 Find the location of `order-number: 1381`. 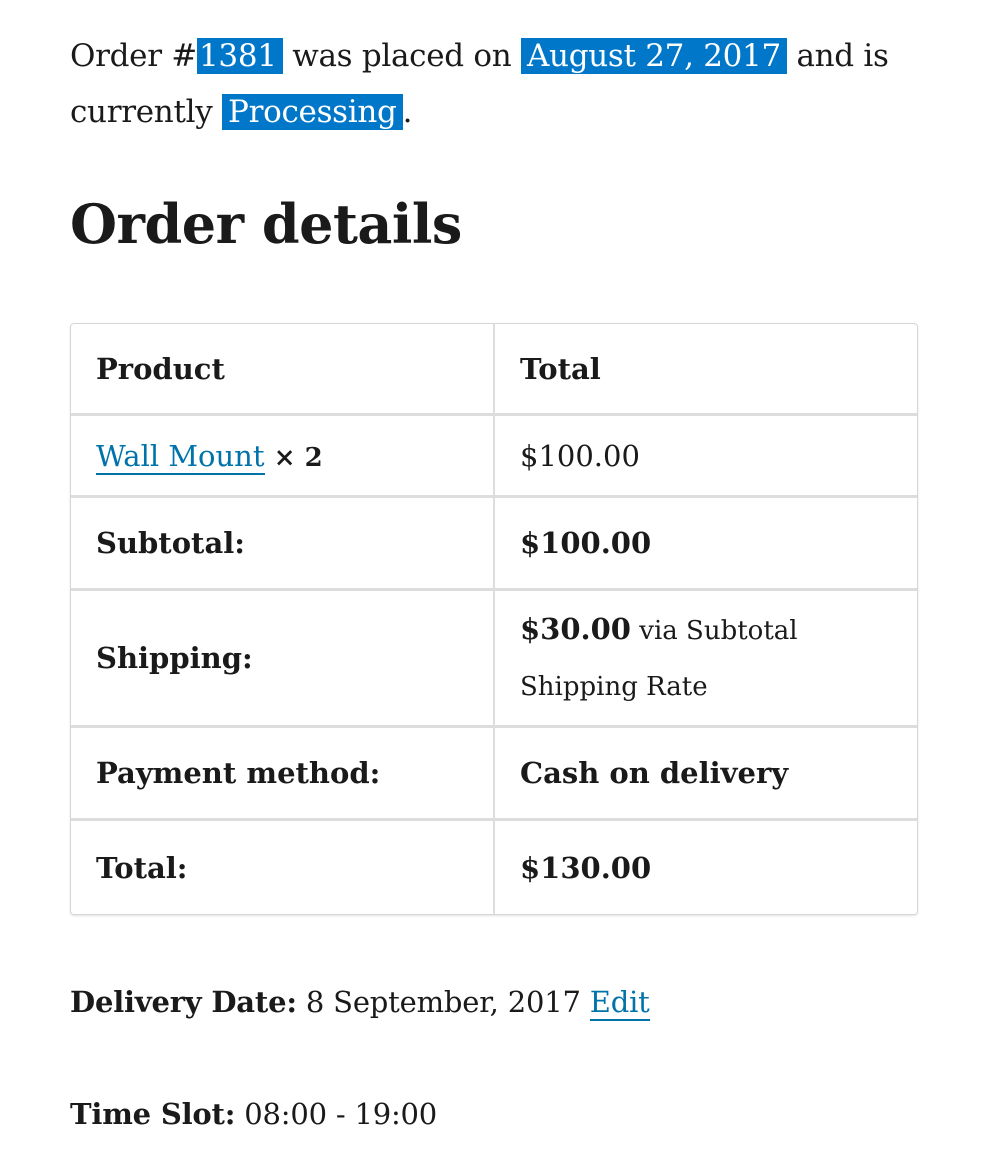

order-number: 1381 is located at coordinates (239, 56).